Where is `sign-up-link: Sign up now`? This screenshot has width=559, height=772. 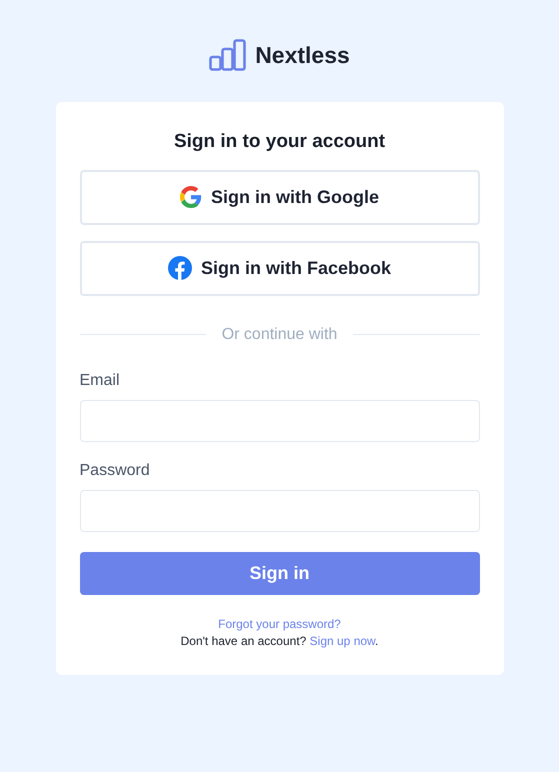 sign-up-link: Sign up now is located at coordinates (343, 641).